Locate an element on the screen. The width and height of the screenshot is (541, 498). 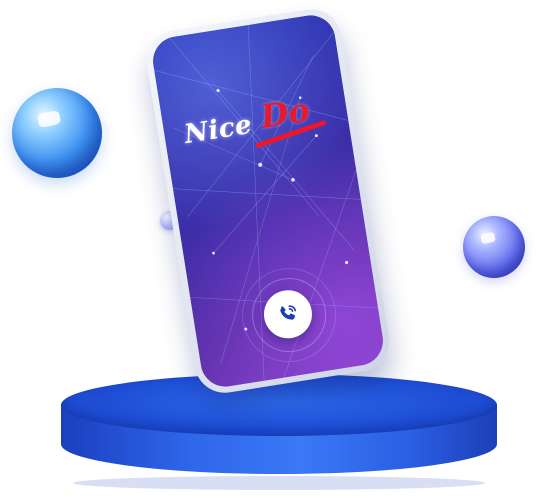
glass-bubble-large is located at coordinates (57, 133).